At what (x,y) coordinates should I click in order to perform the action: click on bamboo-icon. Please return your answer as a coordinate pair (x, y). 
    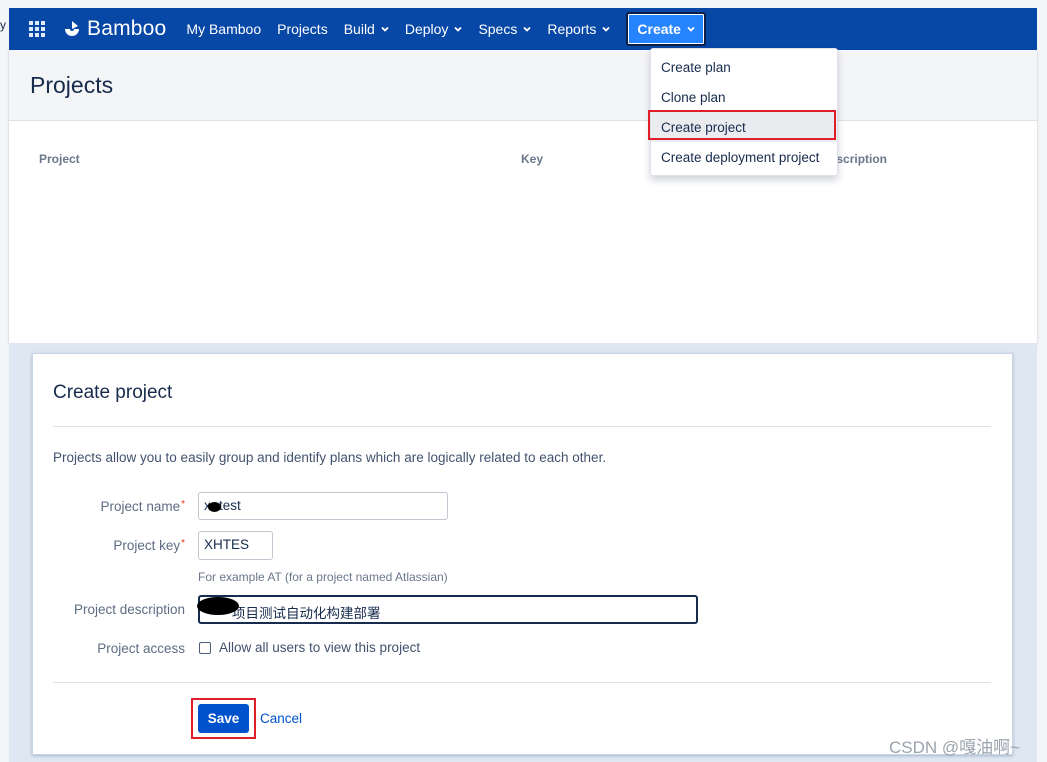
    Looking at the image, I should click on (72, 28).